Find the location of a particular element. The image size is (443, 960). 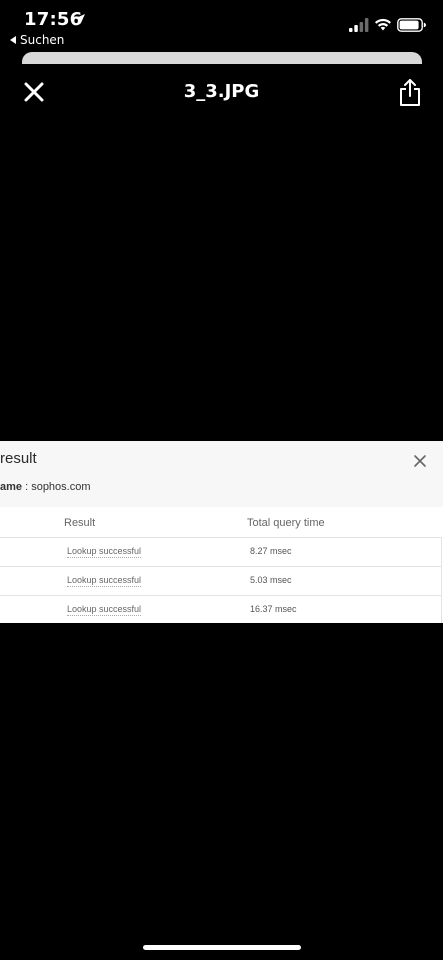

back-to-app-link: Suchen is located at coordinates (37, 40).